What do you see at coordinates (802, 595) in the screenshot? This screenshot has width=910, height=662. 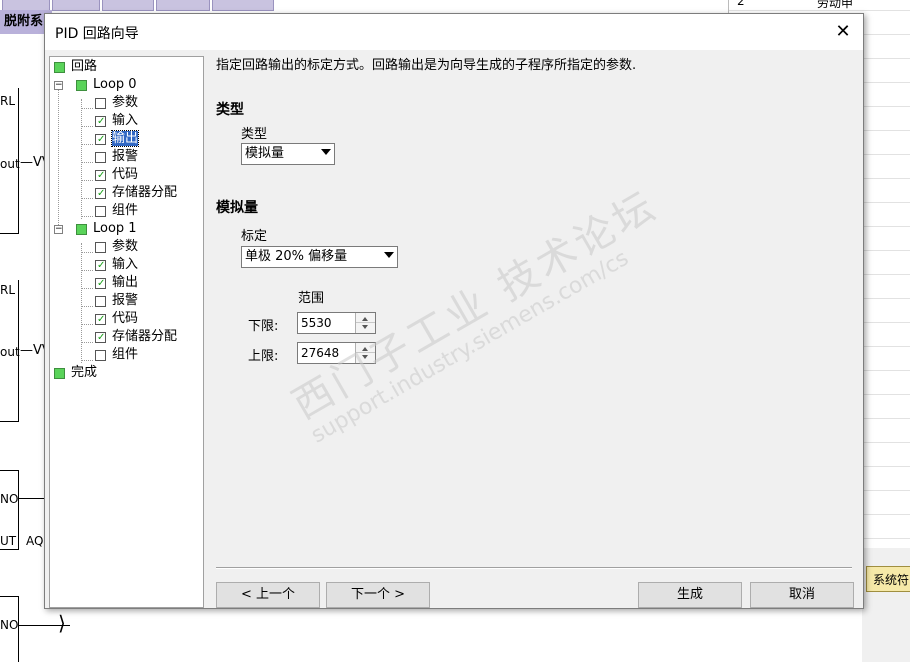 I see `cancel-button: 取消` at bounding box center [802, 595].